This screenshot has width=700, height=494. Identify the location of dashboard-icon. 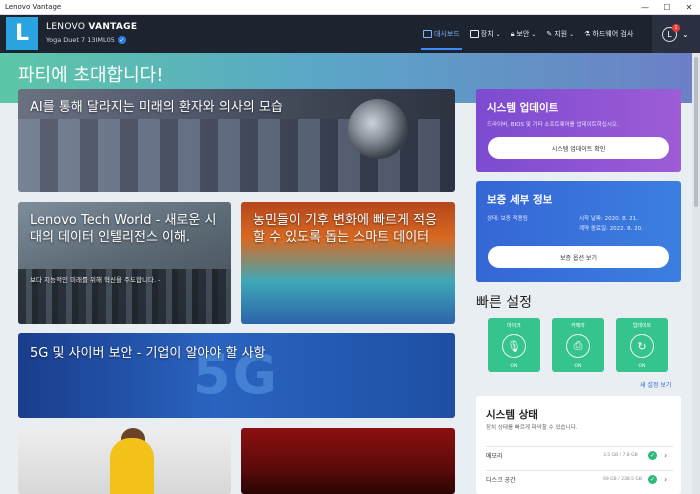
(427, 34).